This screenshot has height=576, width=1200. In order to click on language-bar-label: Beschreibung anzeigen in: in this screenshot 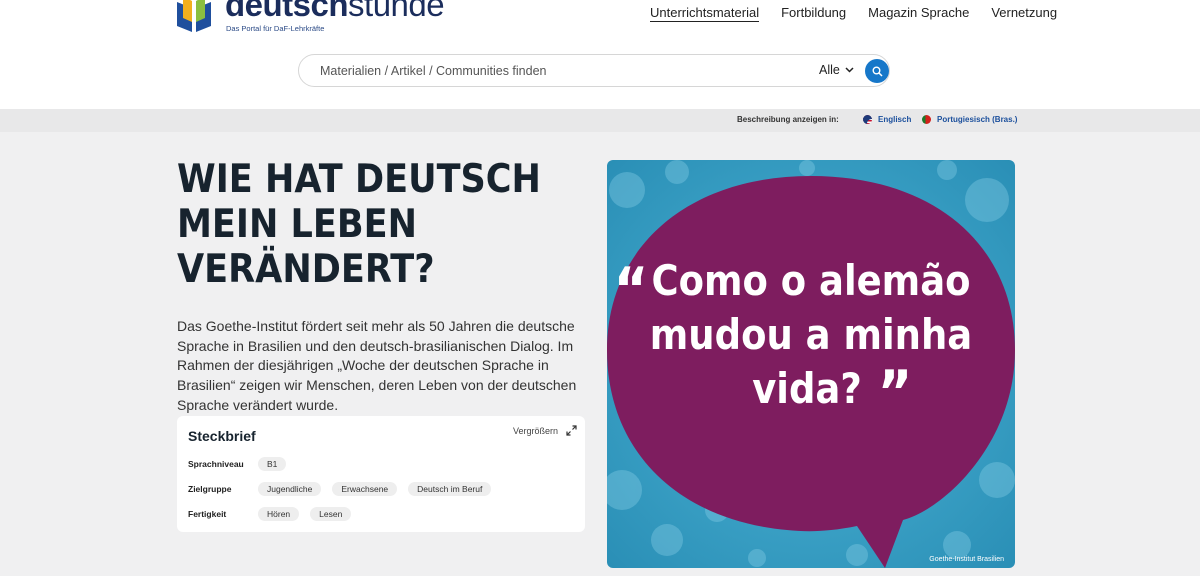, I will do `click(788, 119)`.